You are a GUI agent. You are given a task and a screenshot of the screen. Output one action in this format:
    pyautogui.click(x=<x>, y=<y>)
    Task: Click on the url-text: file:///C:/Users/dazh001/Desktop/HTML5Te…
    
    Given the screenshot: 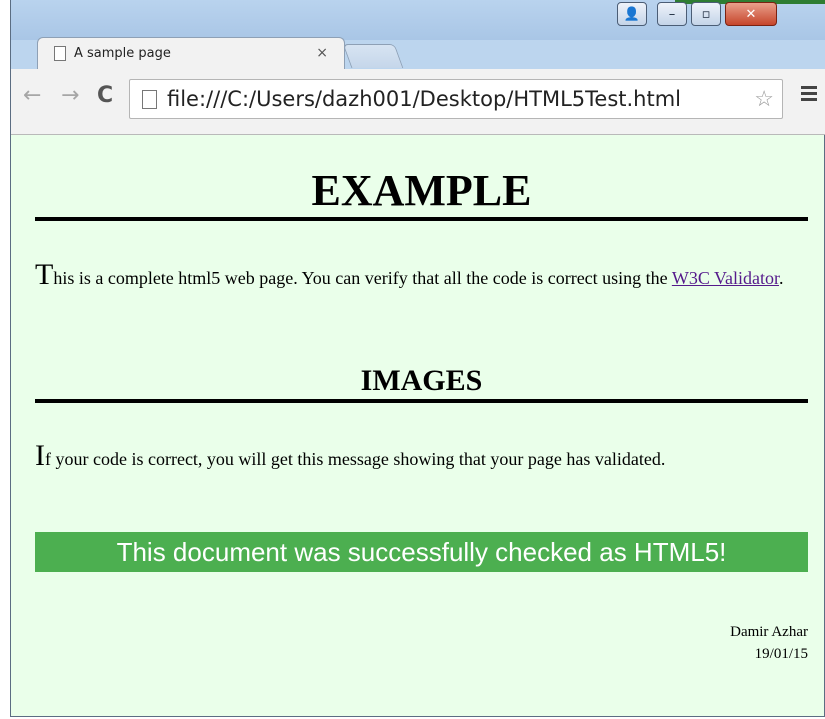 What is the action you would take?
    pyautogui.click(x=449, y=99)
    